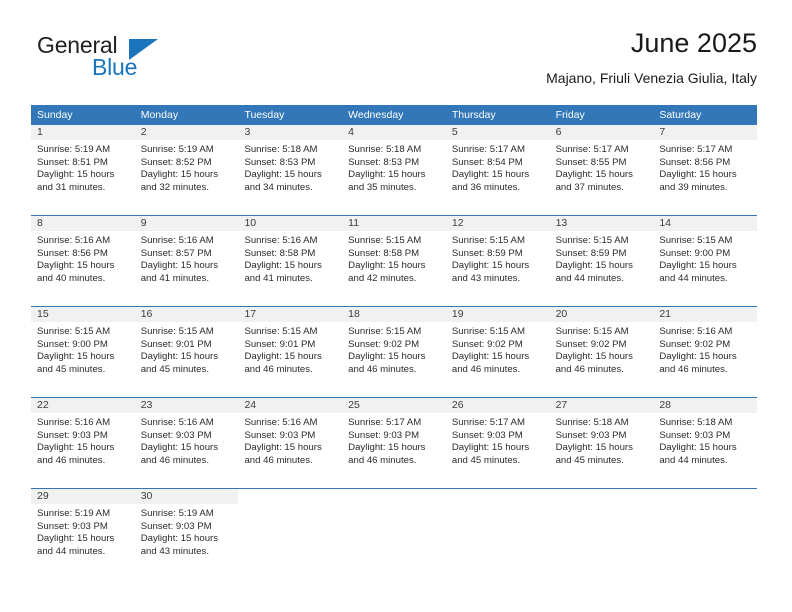 This screenshot has width=792, height=612. I want to click on weekday-header-thursday: Thursday, so click(473, 115).